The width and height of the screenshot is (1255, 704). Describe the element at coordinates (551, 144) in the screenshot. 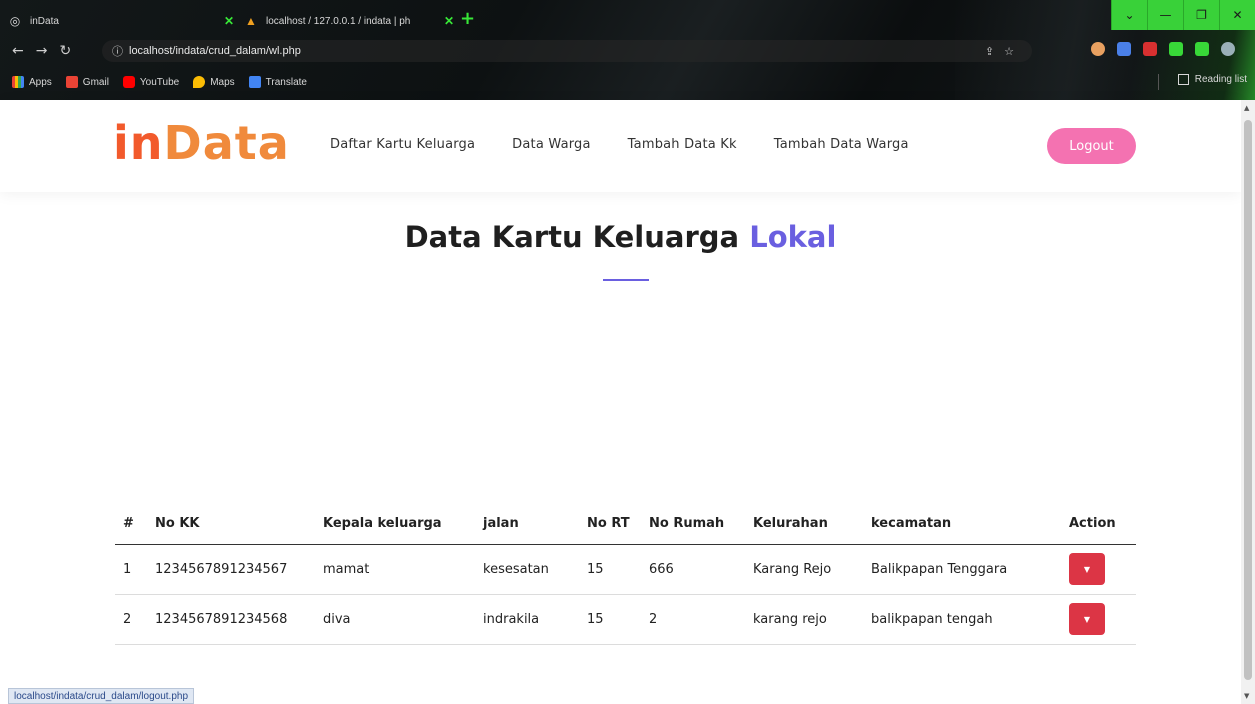

I see `nav-data-warga: Data Warga` at that location.